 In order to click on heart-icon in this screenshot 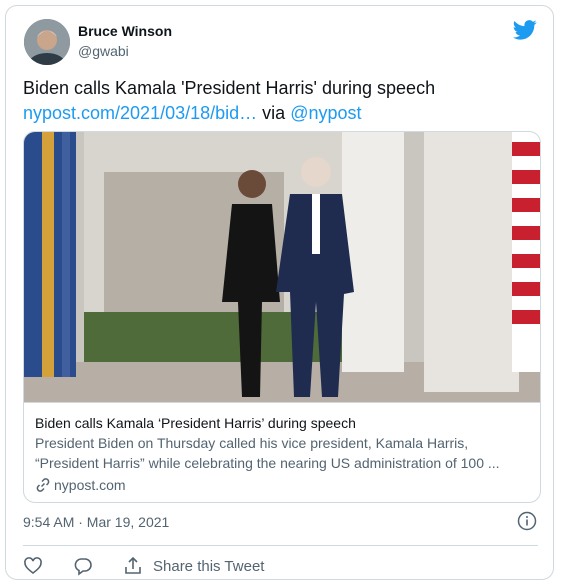, I will do `click(33, 566)`.